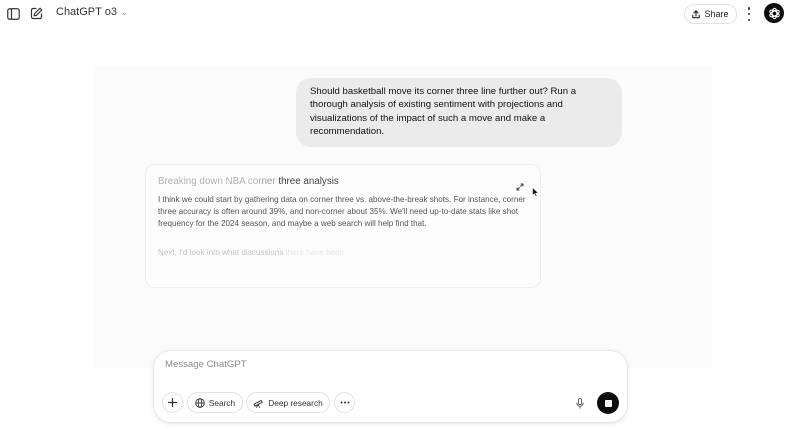  What do you see at coordinates (258, 403) in the screenshot?
I see `telescope-icon` at bounding box center [258, 403].